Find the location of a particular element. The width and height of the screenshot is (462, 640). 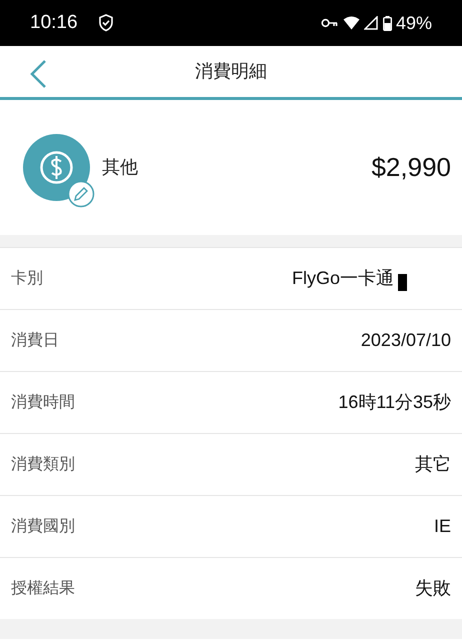

detail-label: 消費時間 is located at coordinates (43, 402).